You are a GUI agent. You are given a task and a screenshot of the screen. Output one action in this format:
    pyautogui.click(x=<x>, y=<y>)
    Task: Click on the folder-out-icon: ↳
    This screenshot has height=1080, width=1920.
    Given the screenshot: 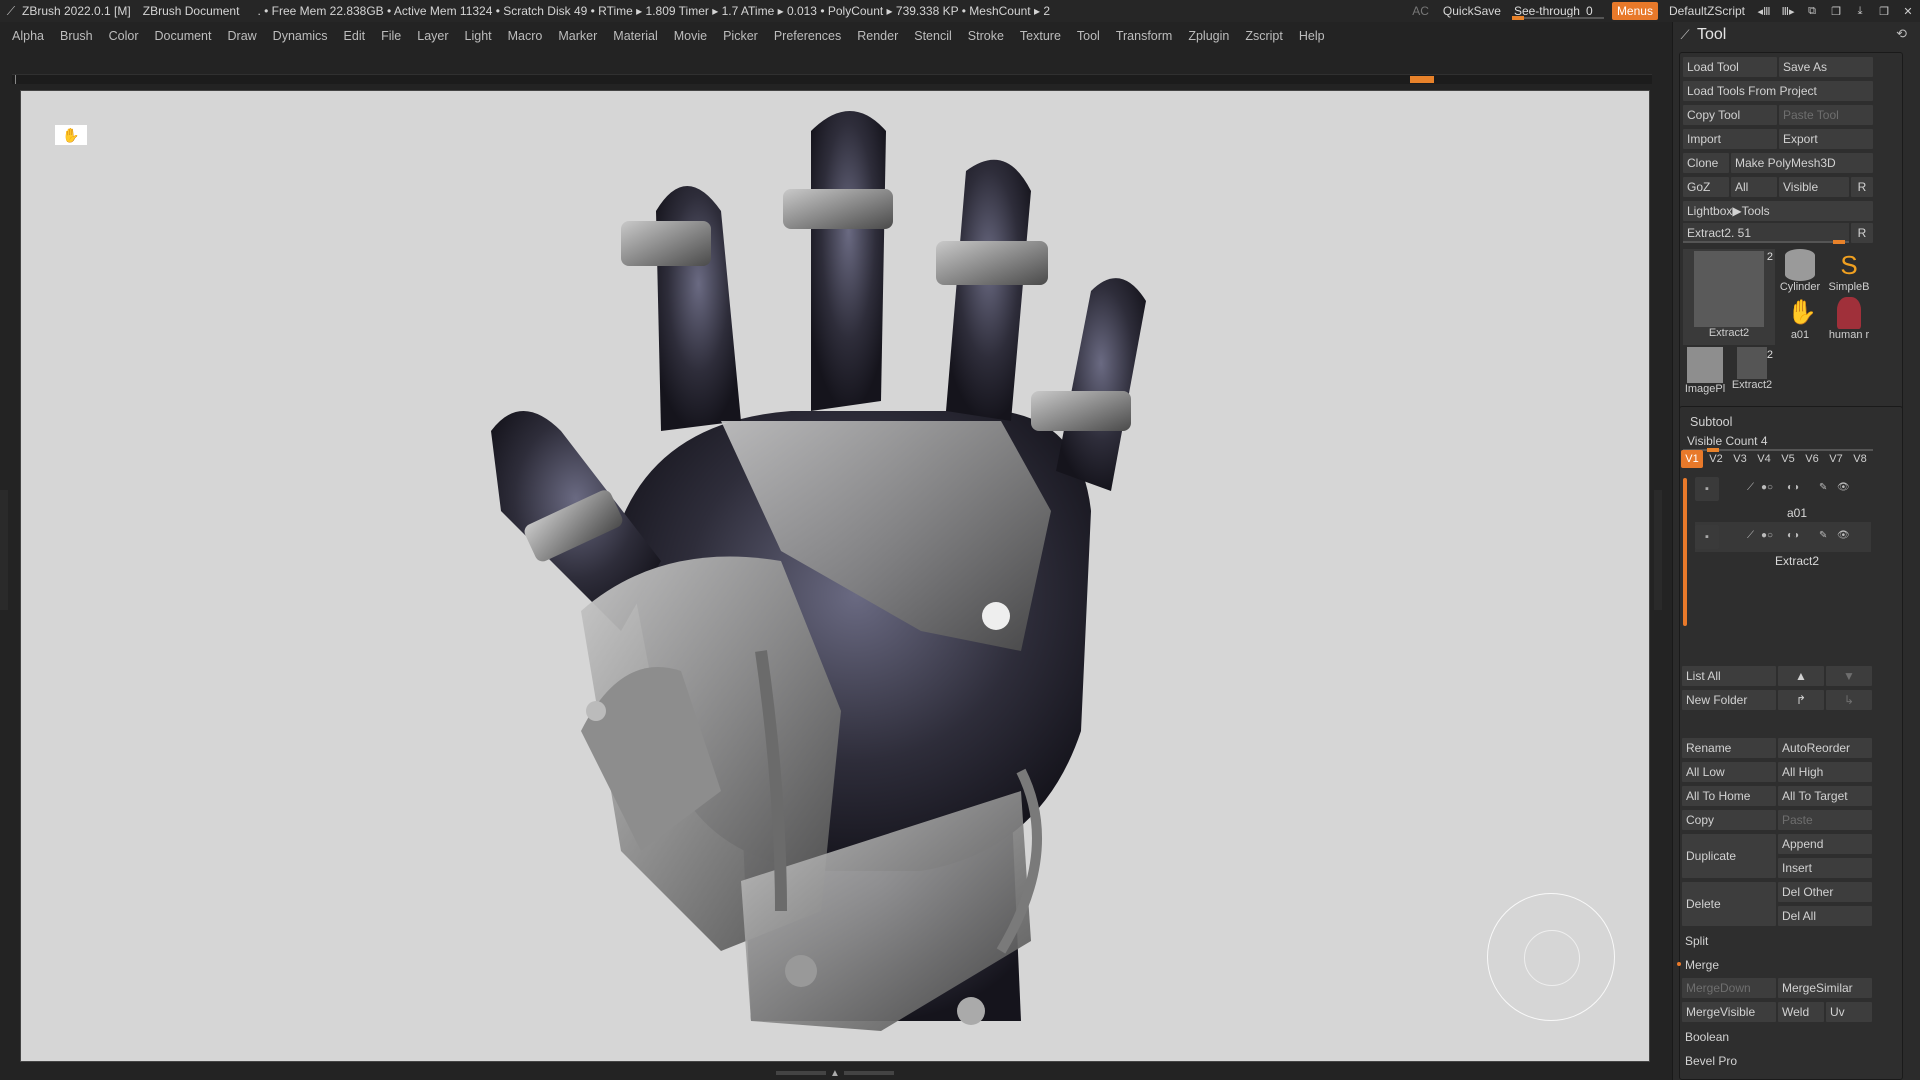 What is the action you would take?
    pyautogui.click(x=1849, y=700)
    